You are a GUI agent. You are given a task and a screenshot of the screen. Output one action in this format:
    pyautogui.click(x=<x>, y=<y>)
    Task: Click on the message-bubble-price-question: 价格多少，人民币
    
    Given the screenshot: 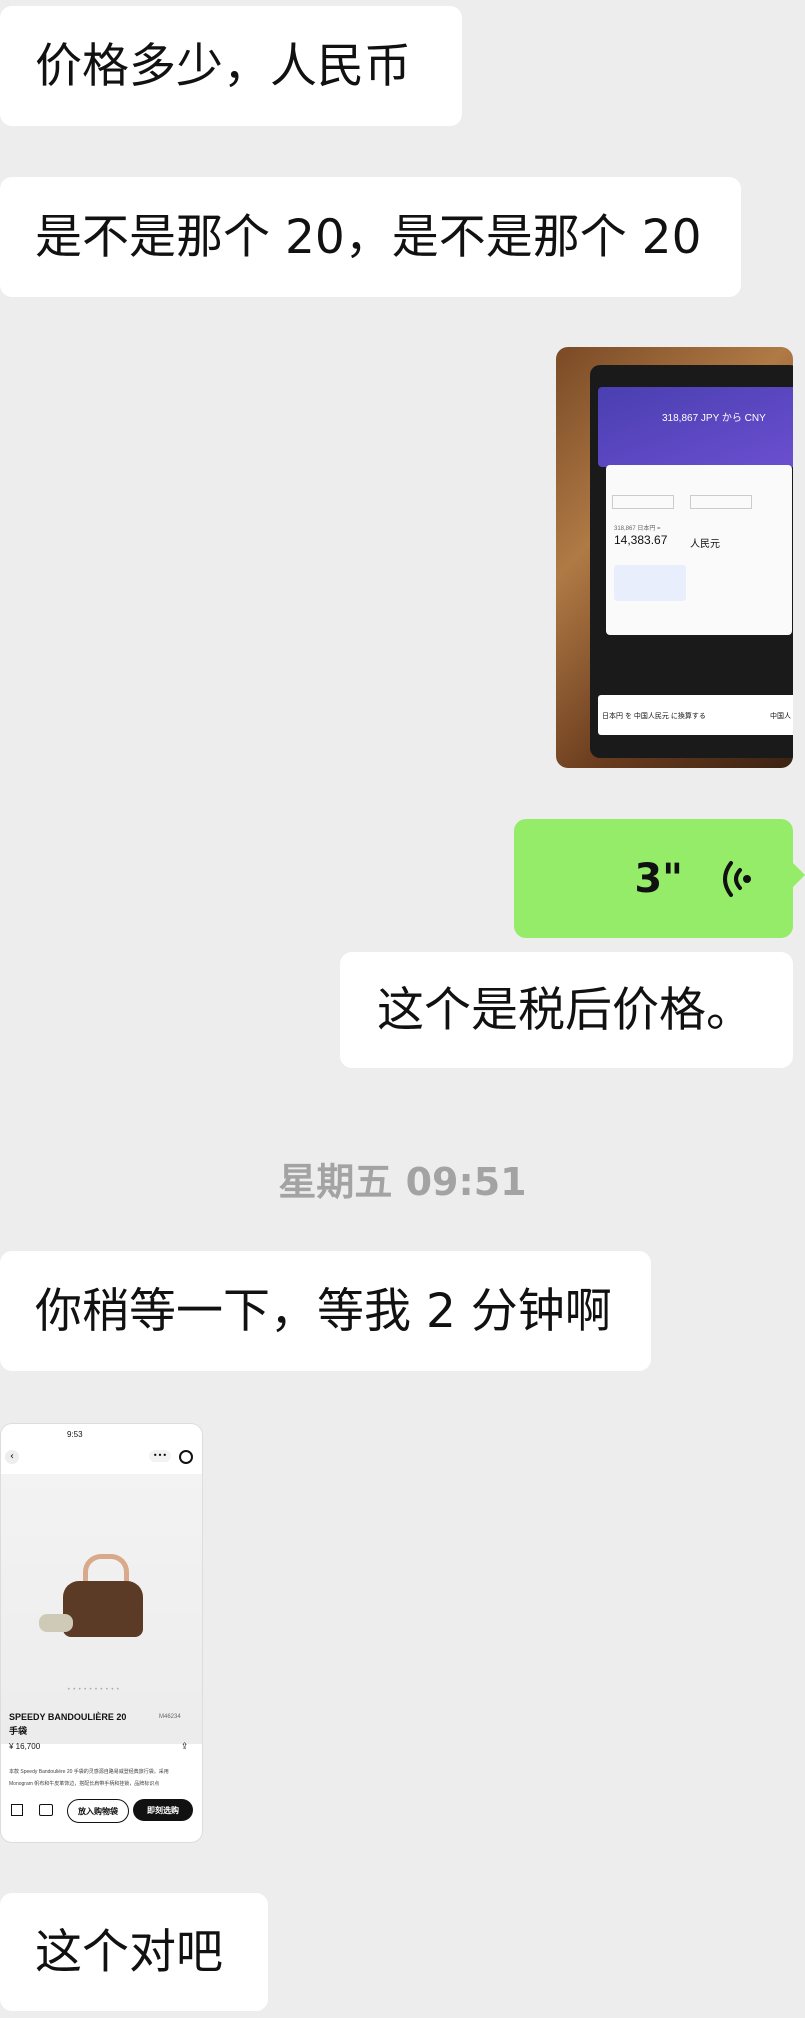 What is the action you would take?
    pyautogui.click(x=231, y=66)
    